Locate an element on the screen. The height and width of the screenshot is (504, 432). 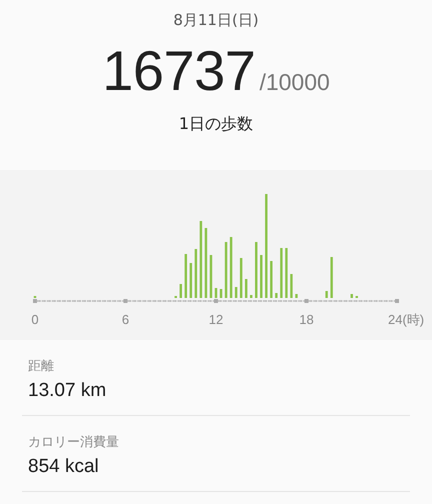
stat-value: 13.07 km is located at coordinates (68, 391).